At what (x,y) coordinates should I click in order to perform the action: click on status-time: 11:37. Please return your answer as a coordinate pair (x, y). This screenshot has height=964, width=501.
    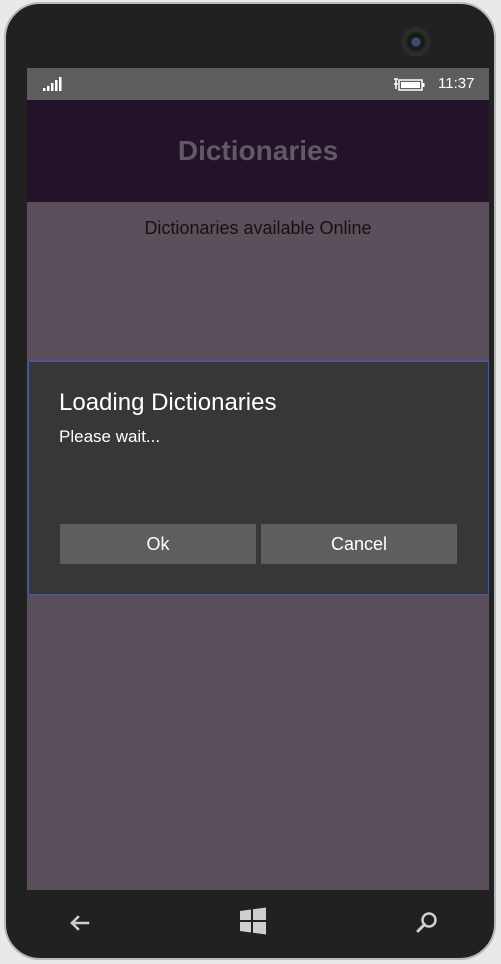
    Looking at the image, I should click on (456, 83).